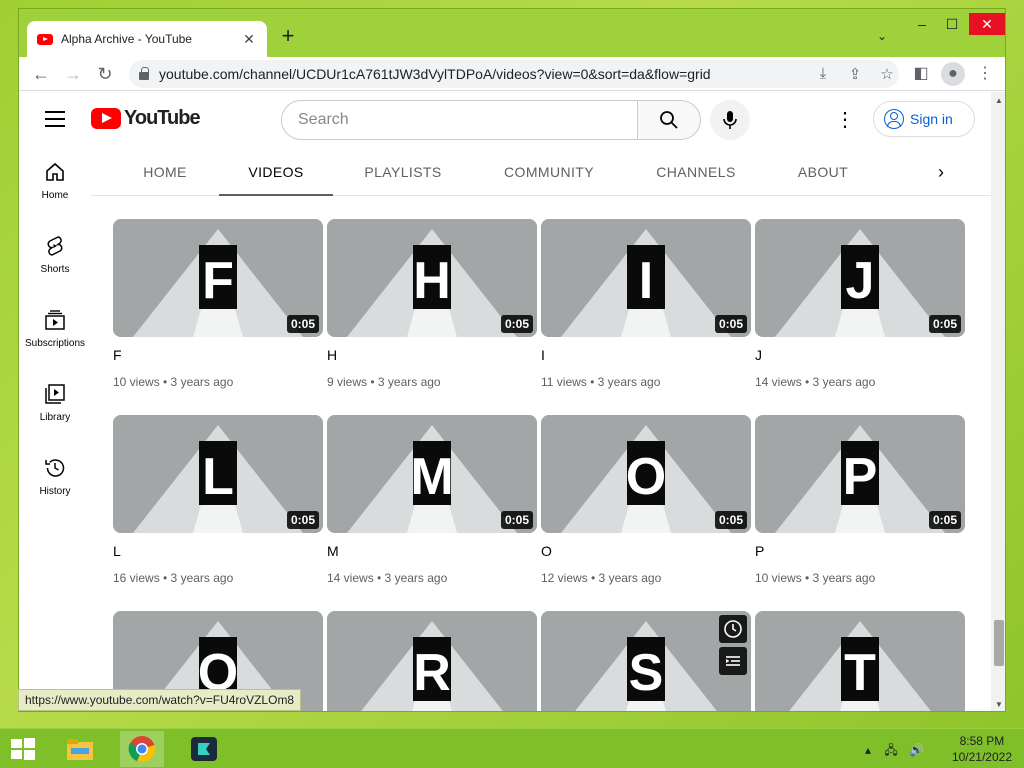 The image size is (1024, 768). I want to click on video-thumbnail: P 0:05, so click(860, 474).